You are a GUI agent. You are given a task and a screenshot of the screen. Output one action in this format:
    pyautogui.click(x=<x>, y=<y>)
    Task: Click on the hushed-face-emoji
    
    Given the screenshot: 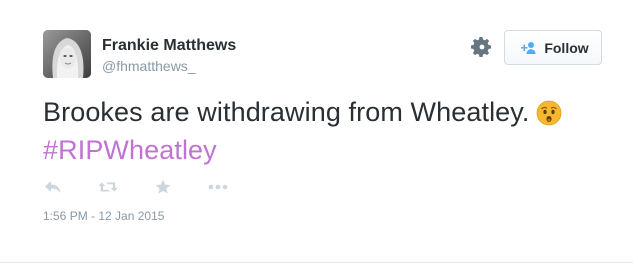 What is the action you would take?
    pyautogui.click(x=549, y=117)
    